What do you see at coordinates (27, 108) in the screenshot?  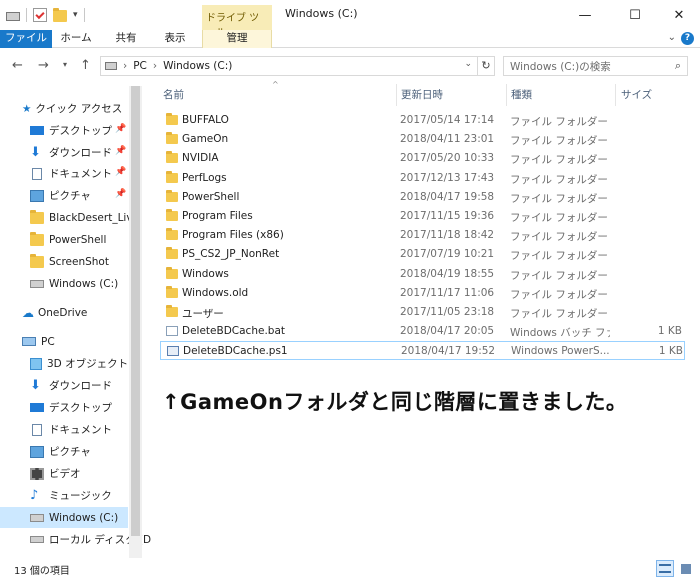 I see `star-icon: ★` at bounding box center [27, 108].